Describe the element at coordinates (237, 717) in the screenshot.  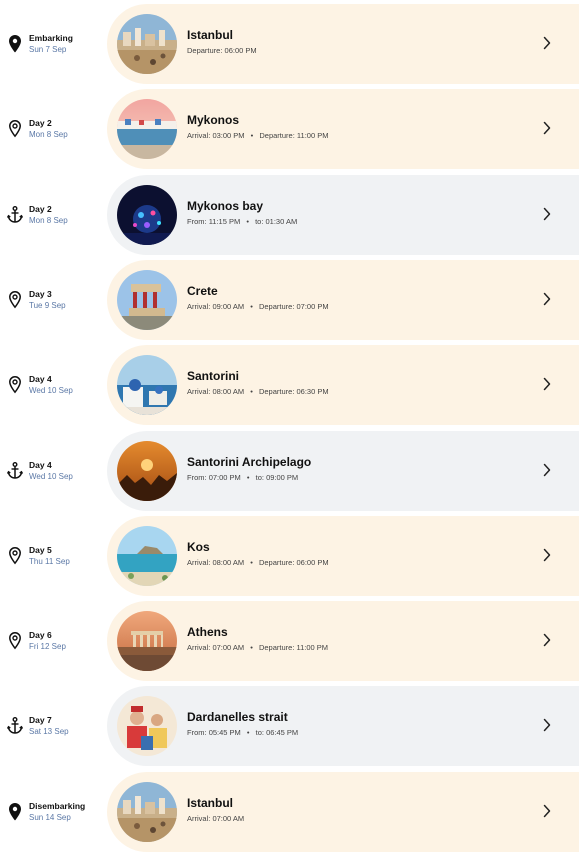
I see `stop-name: Dardanelles strait` at that location.